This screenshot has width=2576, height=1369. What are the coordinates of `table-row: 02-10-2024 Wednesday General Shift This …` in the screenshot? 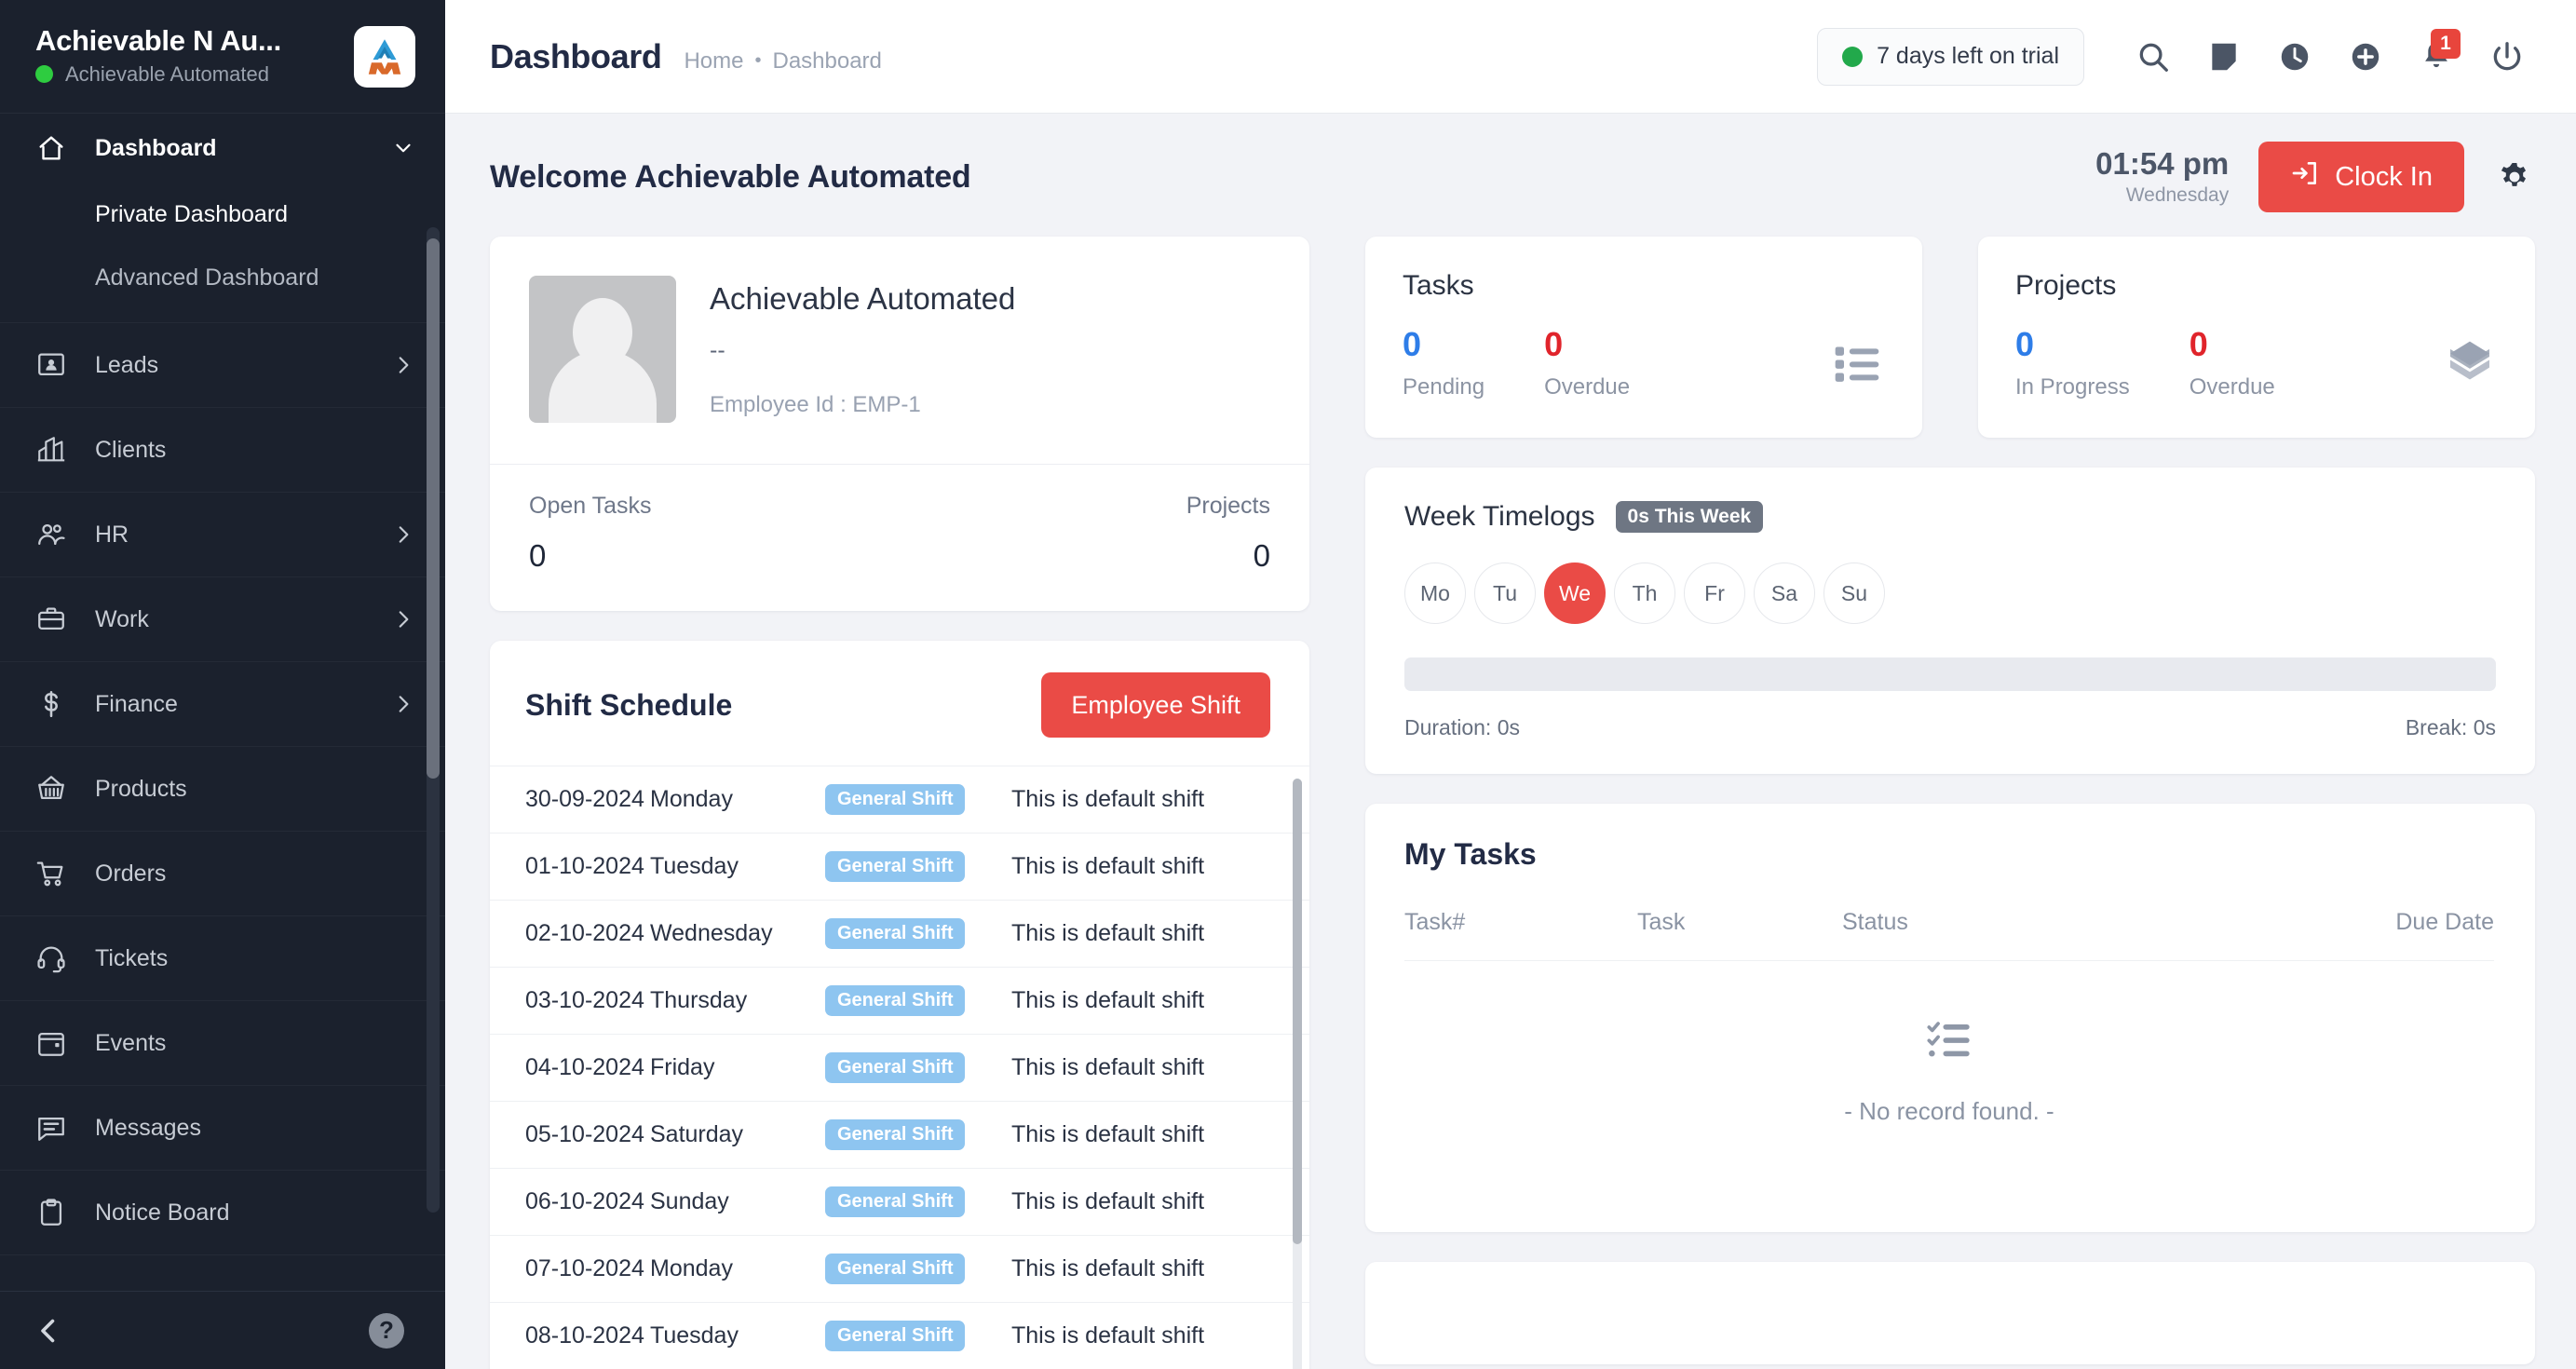 It's located at (899, 934).